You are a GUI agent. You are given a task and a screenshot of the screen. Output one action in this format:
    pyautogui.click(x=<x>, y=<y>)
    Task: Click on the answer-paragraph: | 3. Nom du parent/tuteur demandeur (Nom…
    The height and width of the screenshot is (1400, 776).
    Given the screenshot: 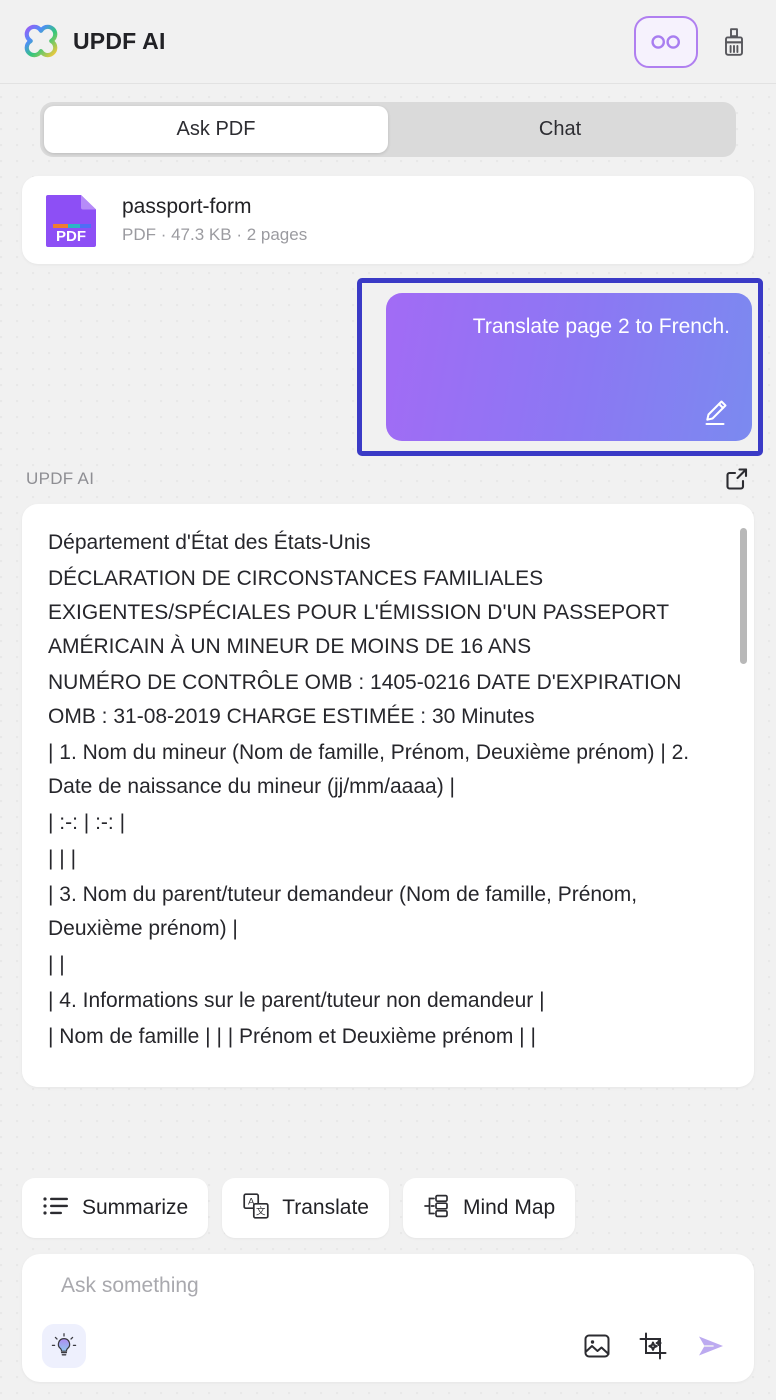 What is the action you would take?
    pyautogui.click(x=343, y=912)
    